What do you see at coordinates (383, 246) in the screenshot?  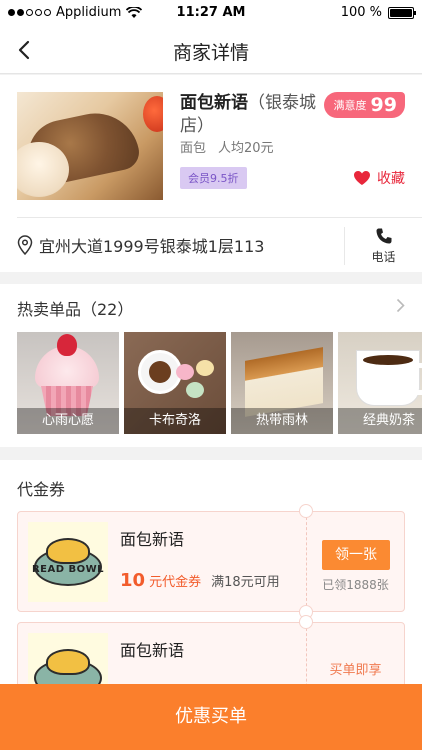 I see `phone-button: 电话` at bounding box center [383, 246].